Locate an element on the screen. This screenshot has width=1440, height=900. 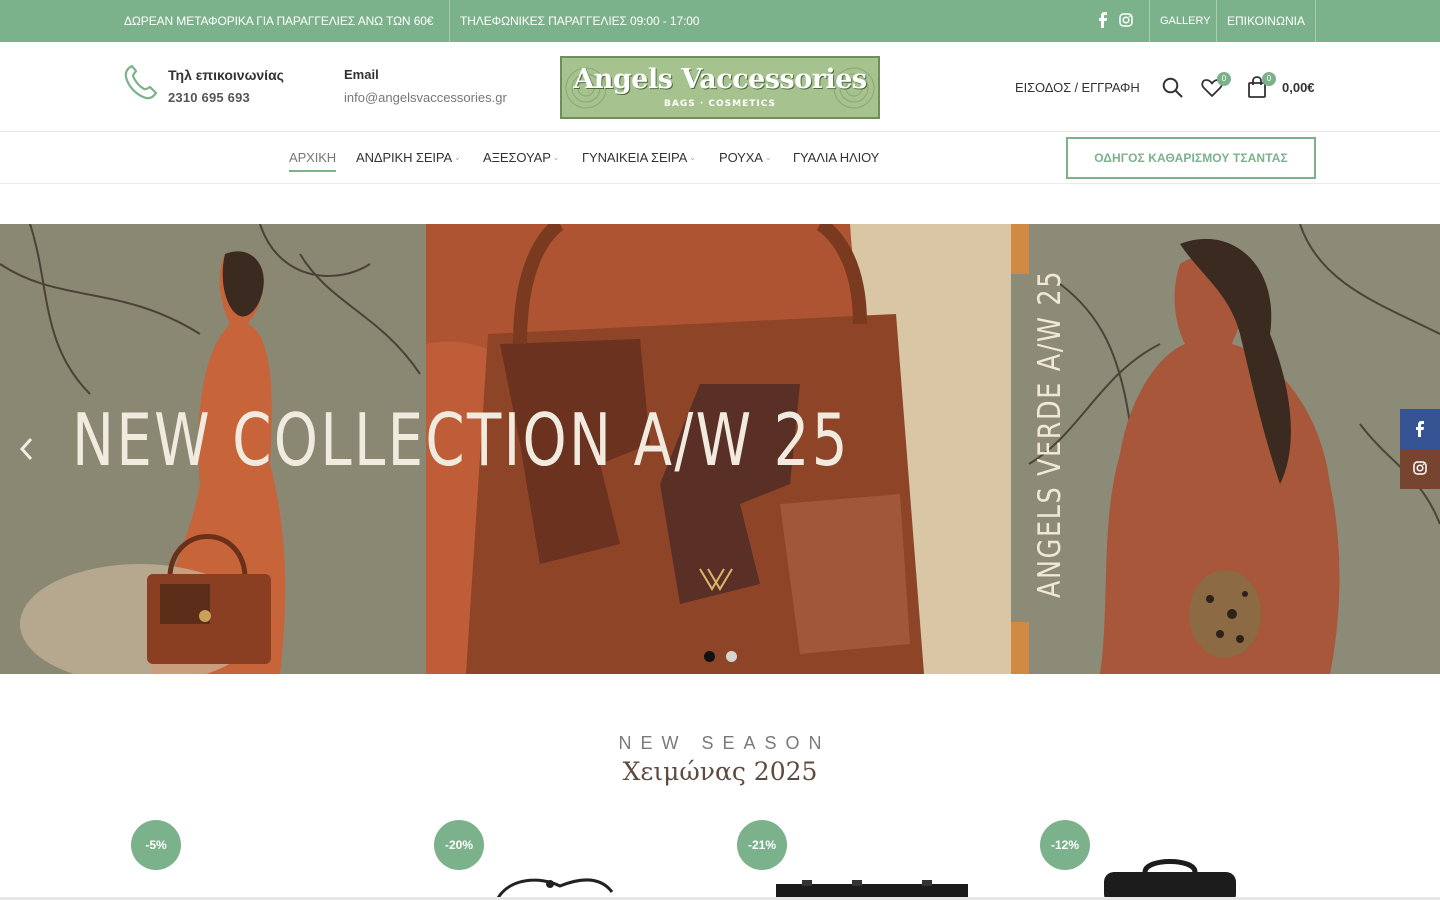
email-address: info@angelsvaccessories.gr is located at coordinates (425, 97).